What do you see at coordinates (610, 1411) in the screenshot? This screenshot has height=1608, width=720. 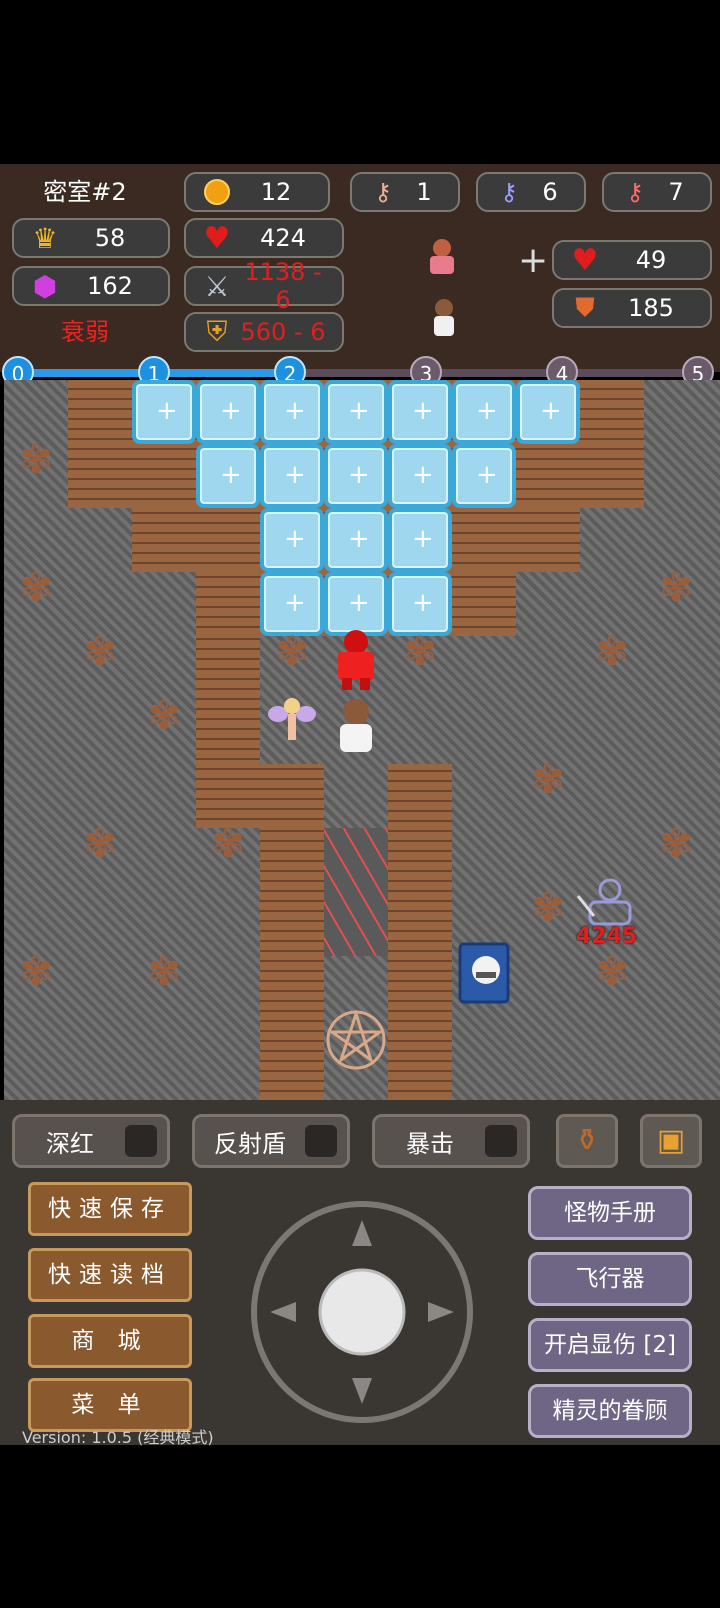 I see `fairy-favor-button: 精灵的眷顾` at bounding box center [610, 1411].